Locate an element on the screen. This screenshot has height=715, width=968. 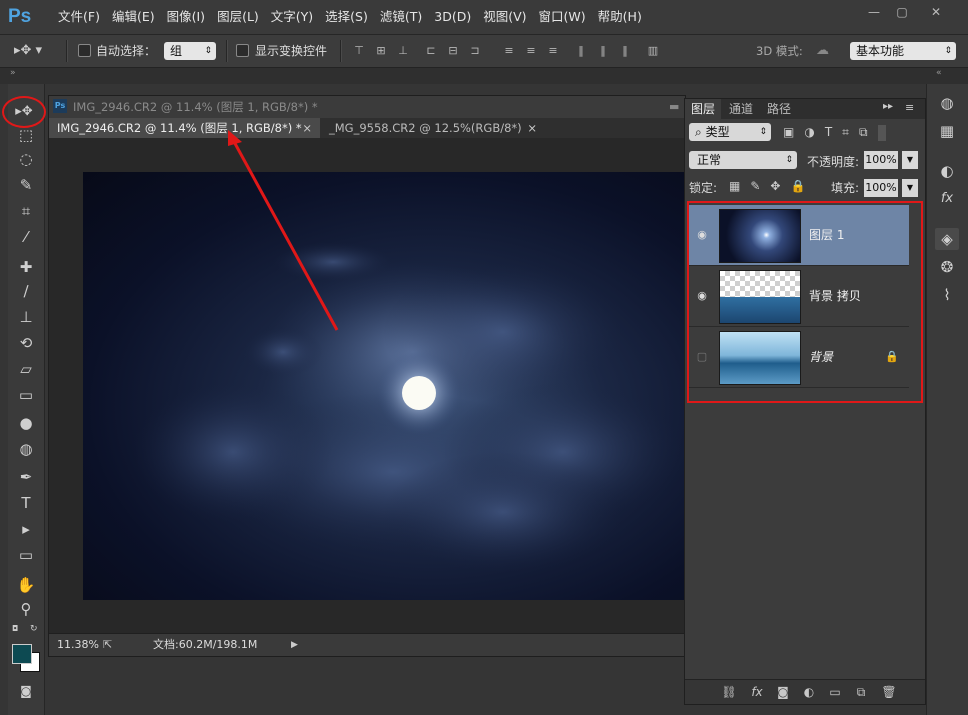
visibility-eye-icon: ◉ is located at coordinates (702, 235).